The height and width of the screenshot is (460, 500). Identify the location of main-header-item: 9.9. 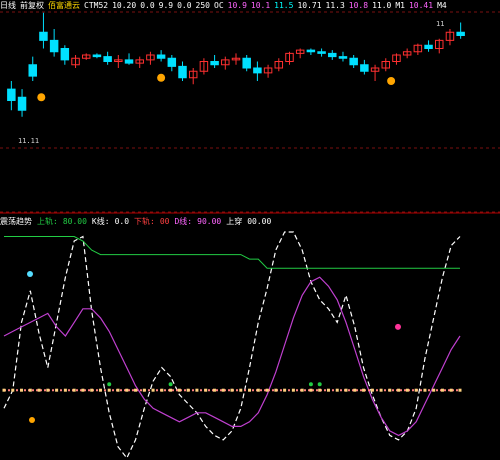
(166, 5).